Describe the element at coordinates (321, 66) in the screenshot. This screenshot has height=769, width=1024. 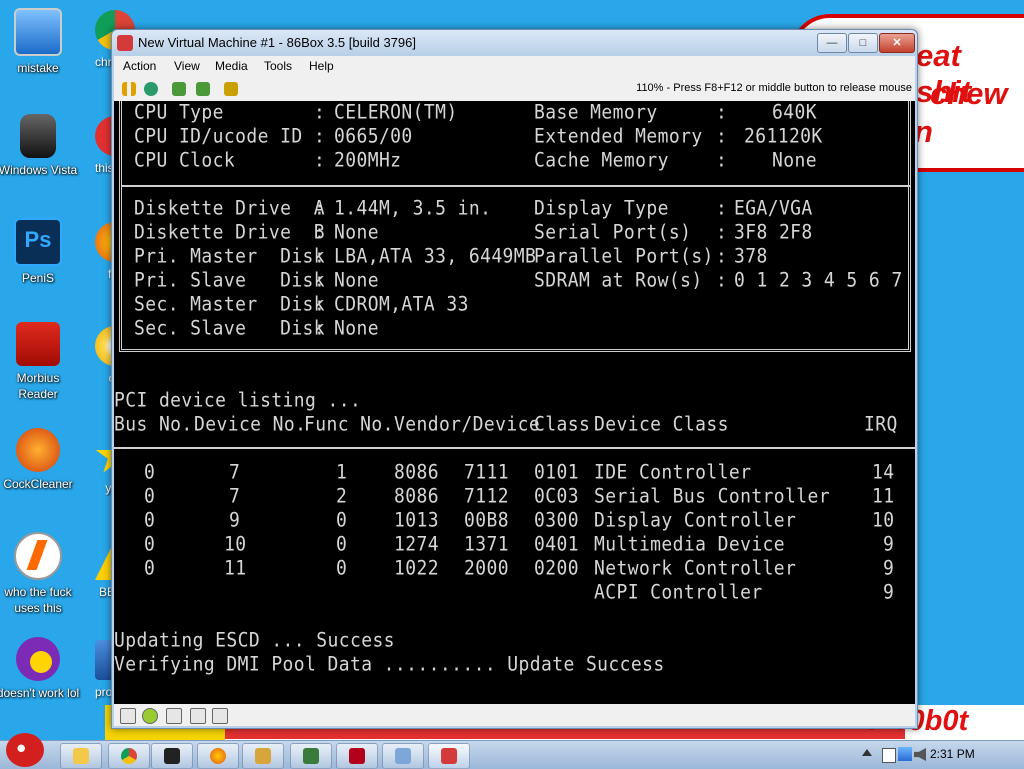
I see `menu-help: Help` at that location.